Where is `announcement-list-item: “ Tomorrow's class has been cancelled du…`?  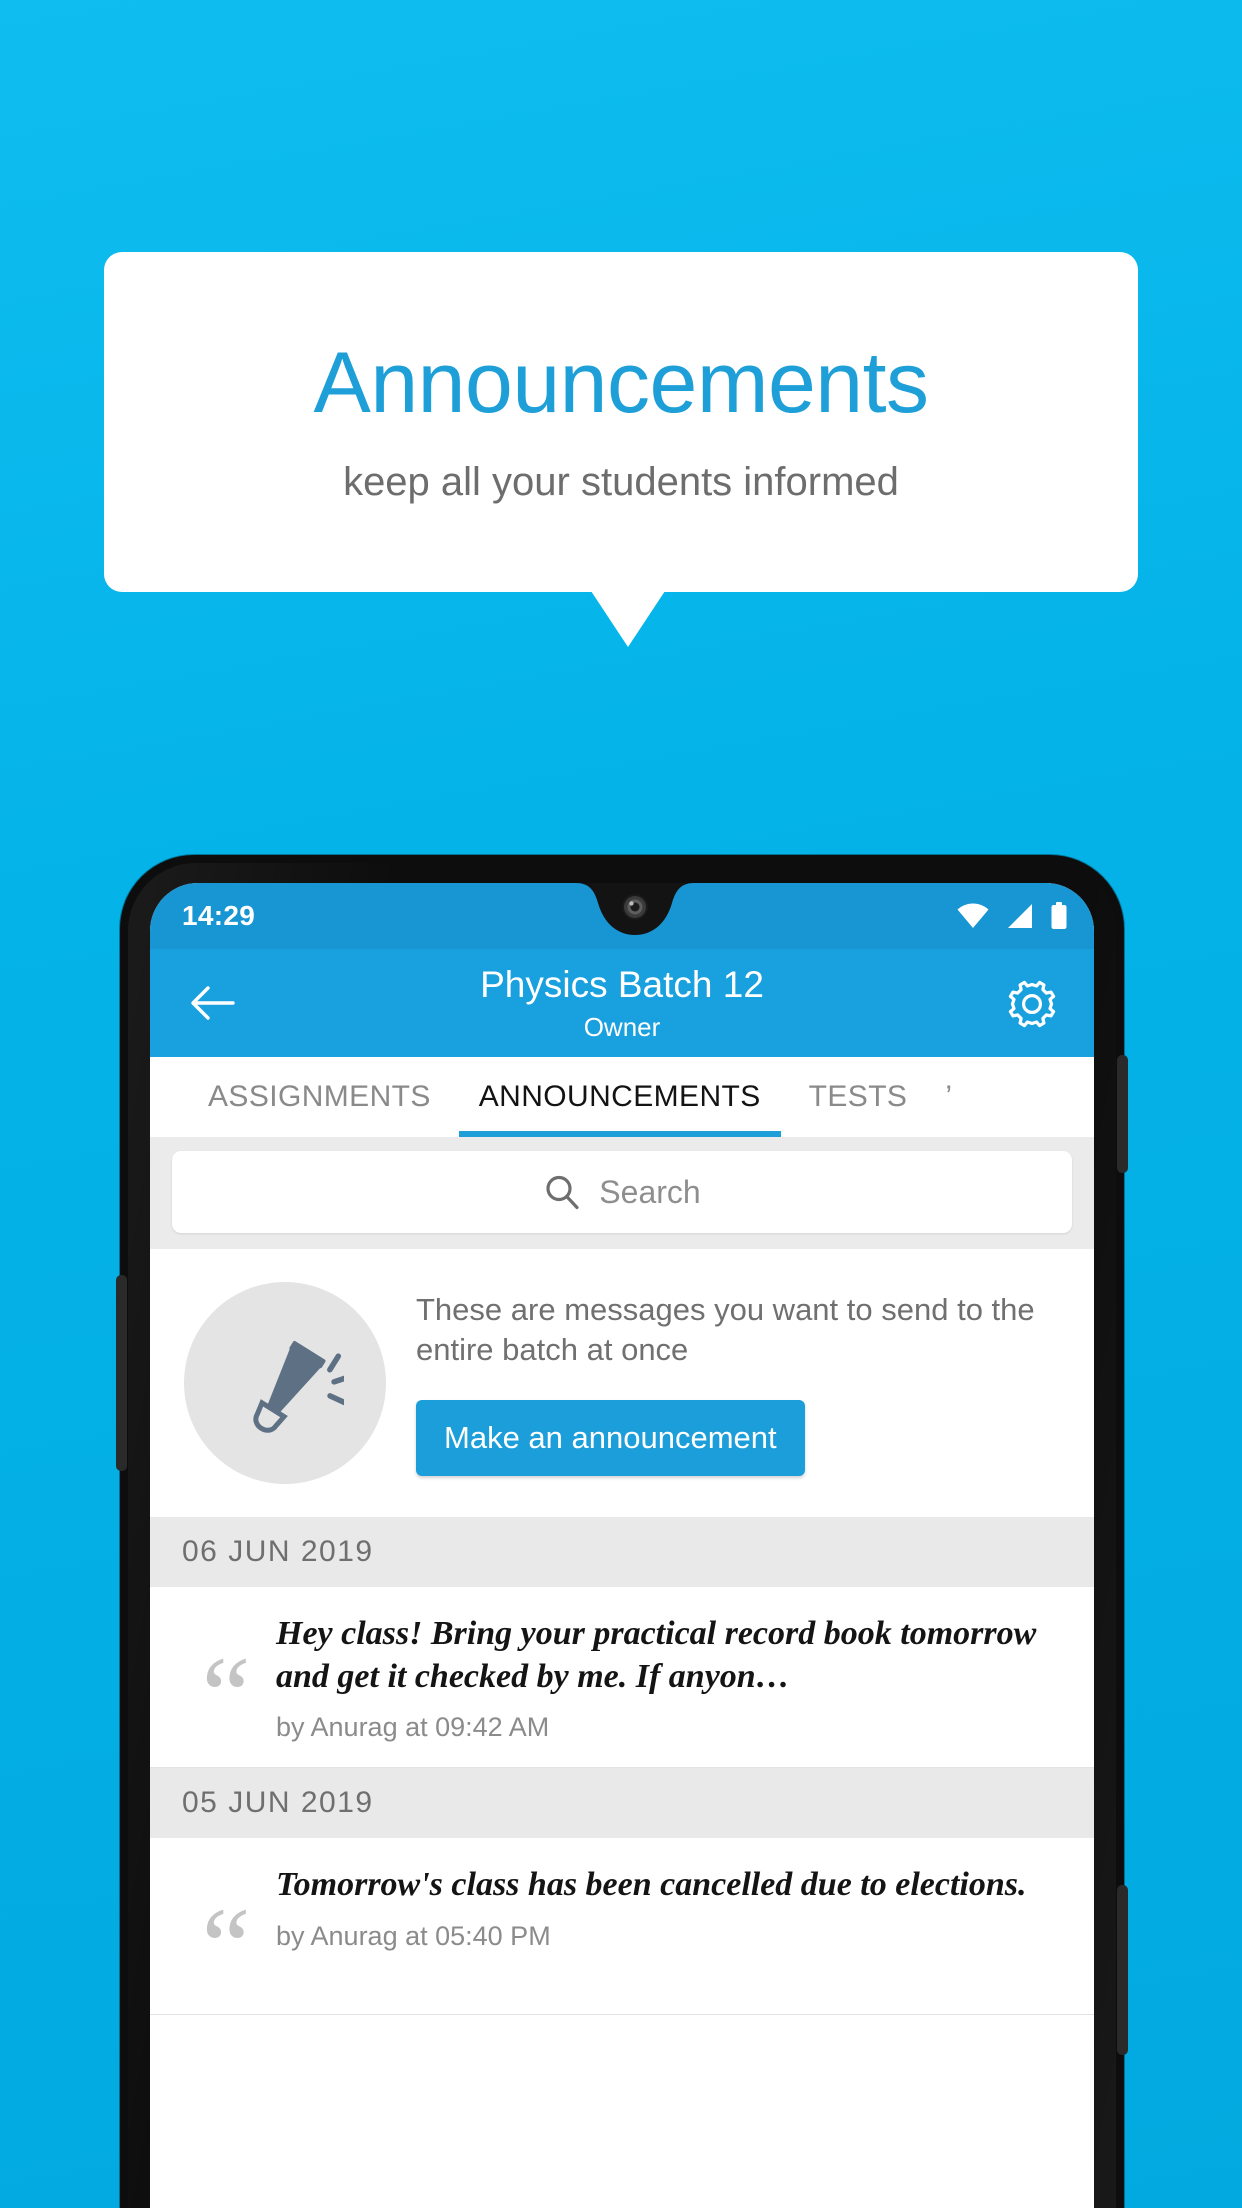 announcement-list-item: “ Tomorrow's class has been cancelled du… is located at coordinates (622, 1926).